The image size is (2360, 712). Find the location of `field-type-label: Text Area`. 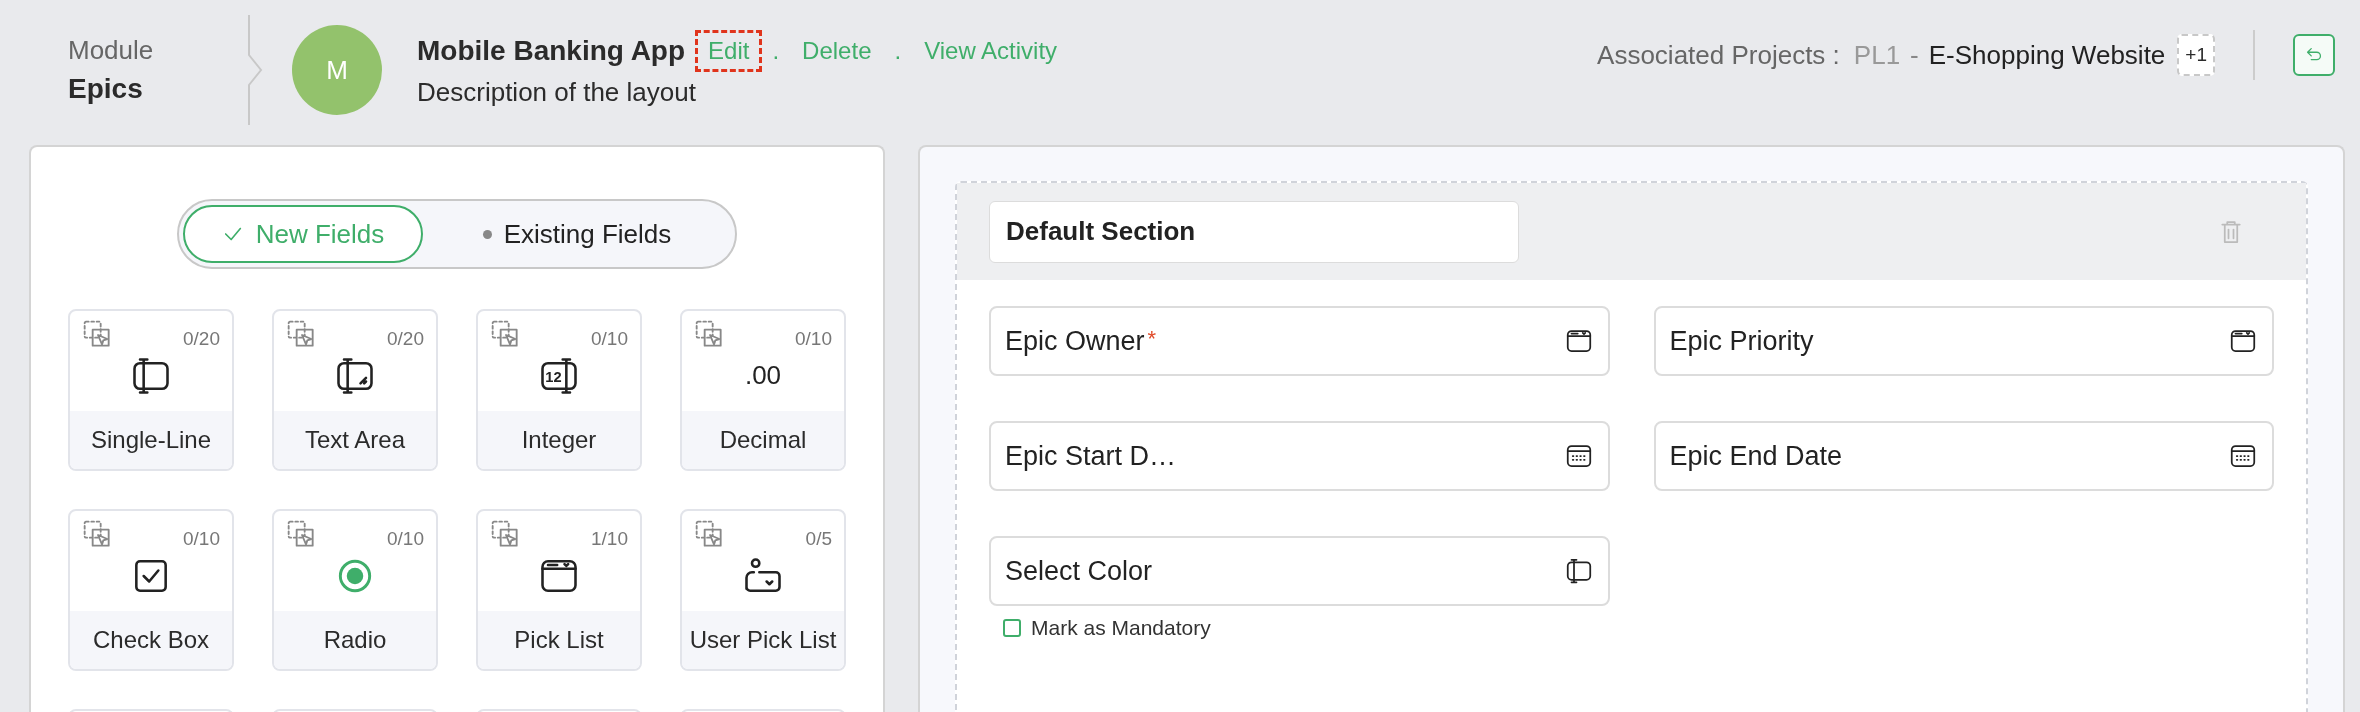

field-type-label: Text Area is located at coordinates (355, 440).